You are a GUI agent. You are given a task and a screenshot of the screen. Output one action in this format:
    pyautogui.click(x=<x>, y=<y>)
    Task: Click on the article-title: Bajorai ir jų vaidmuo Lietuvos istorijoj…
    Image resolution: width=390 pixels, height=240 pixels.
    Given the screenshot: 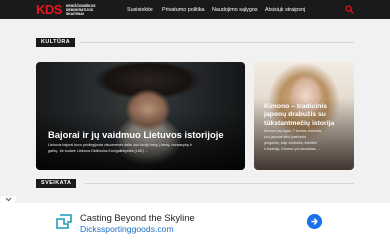 What is the action you would take?
    pyautogui.click(x=136, y=134)
    